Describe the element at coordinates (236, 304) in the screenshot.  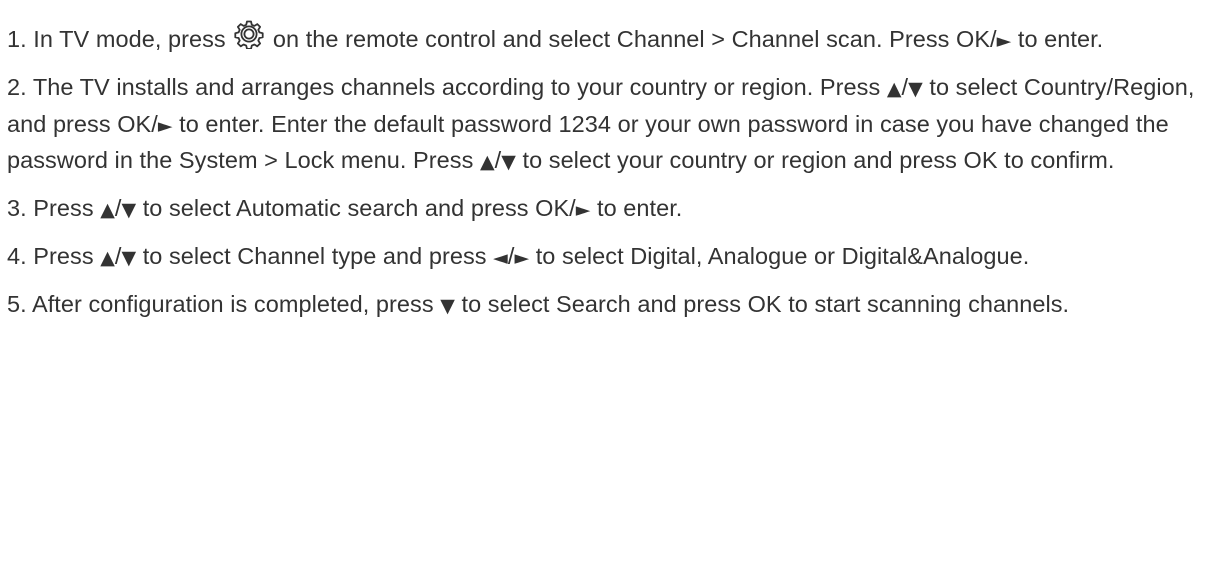
I see `step-text: After configuration is completed, press` at that location.